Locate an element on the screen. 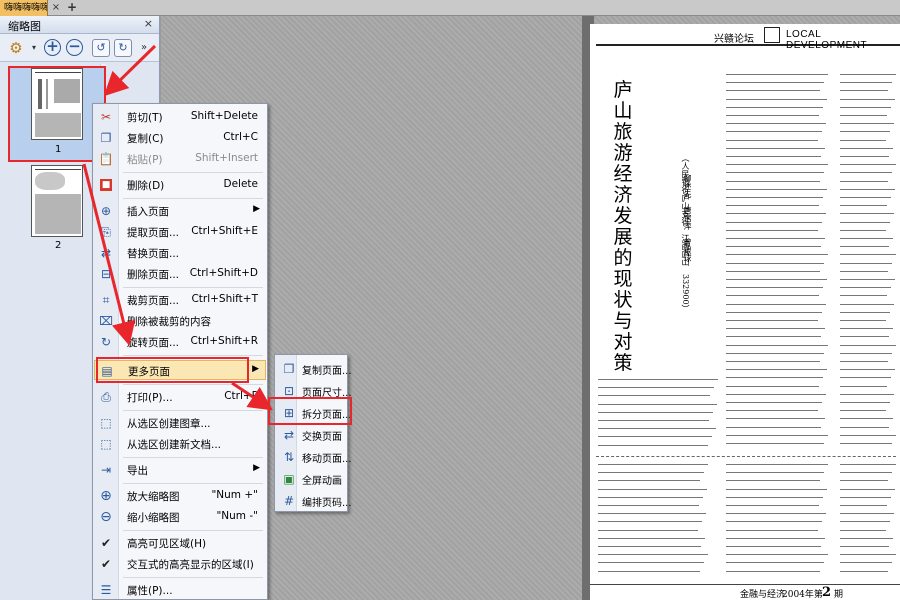  chevron-down-icon: ▾ is located at coordinates (34, 48).